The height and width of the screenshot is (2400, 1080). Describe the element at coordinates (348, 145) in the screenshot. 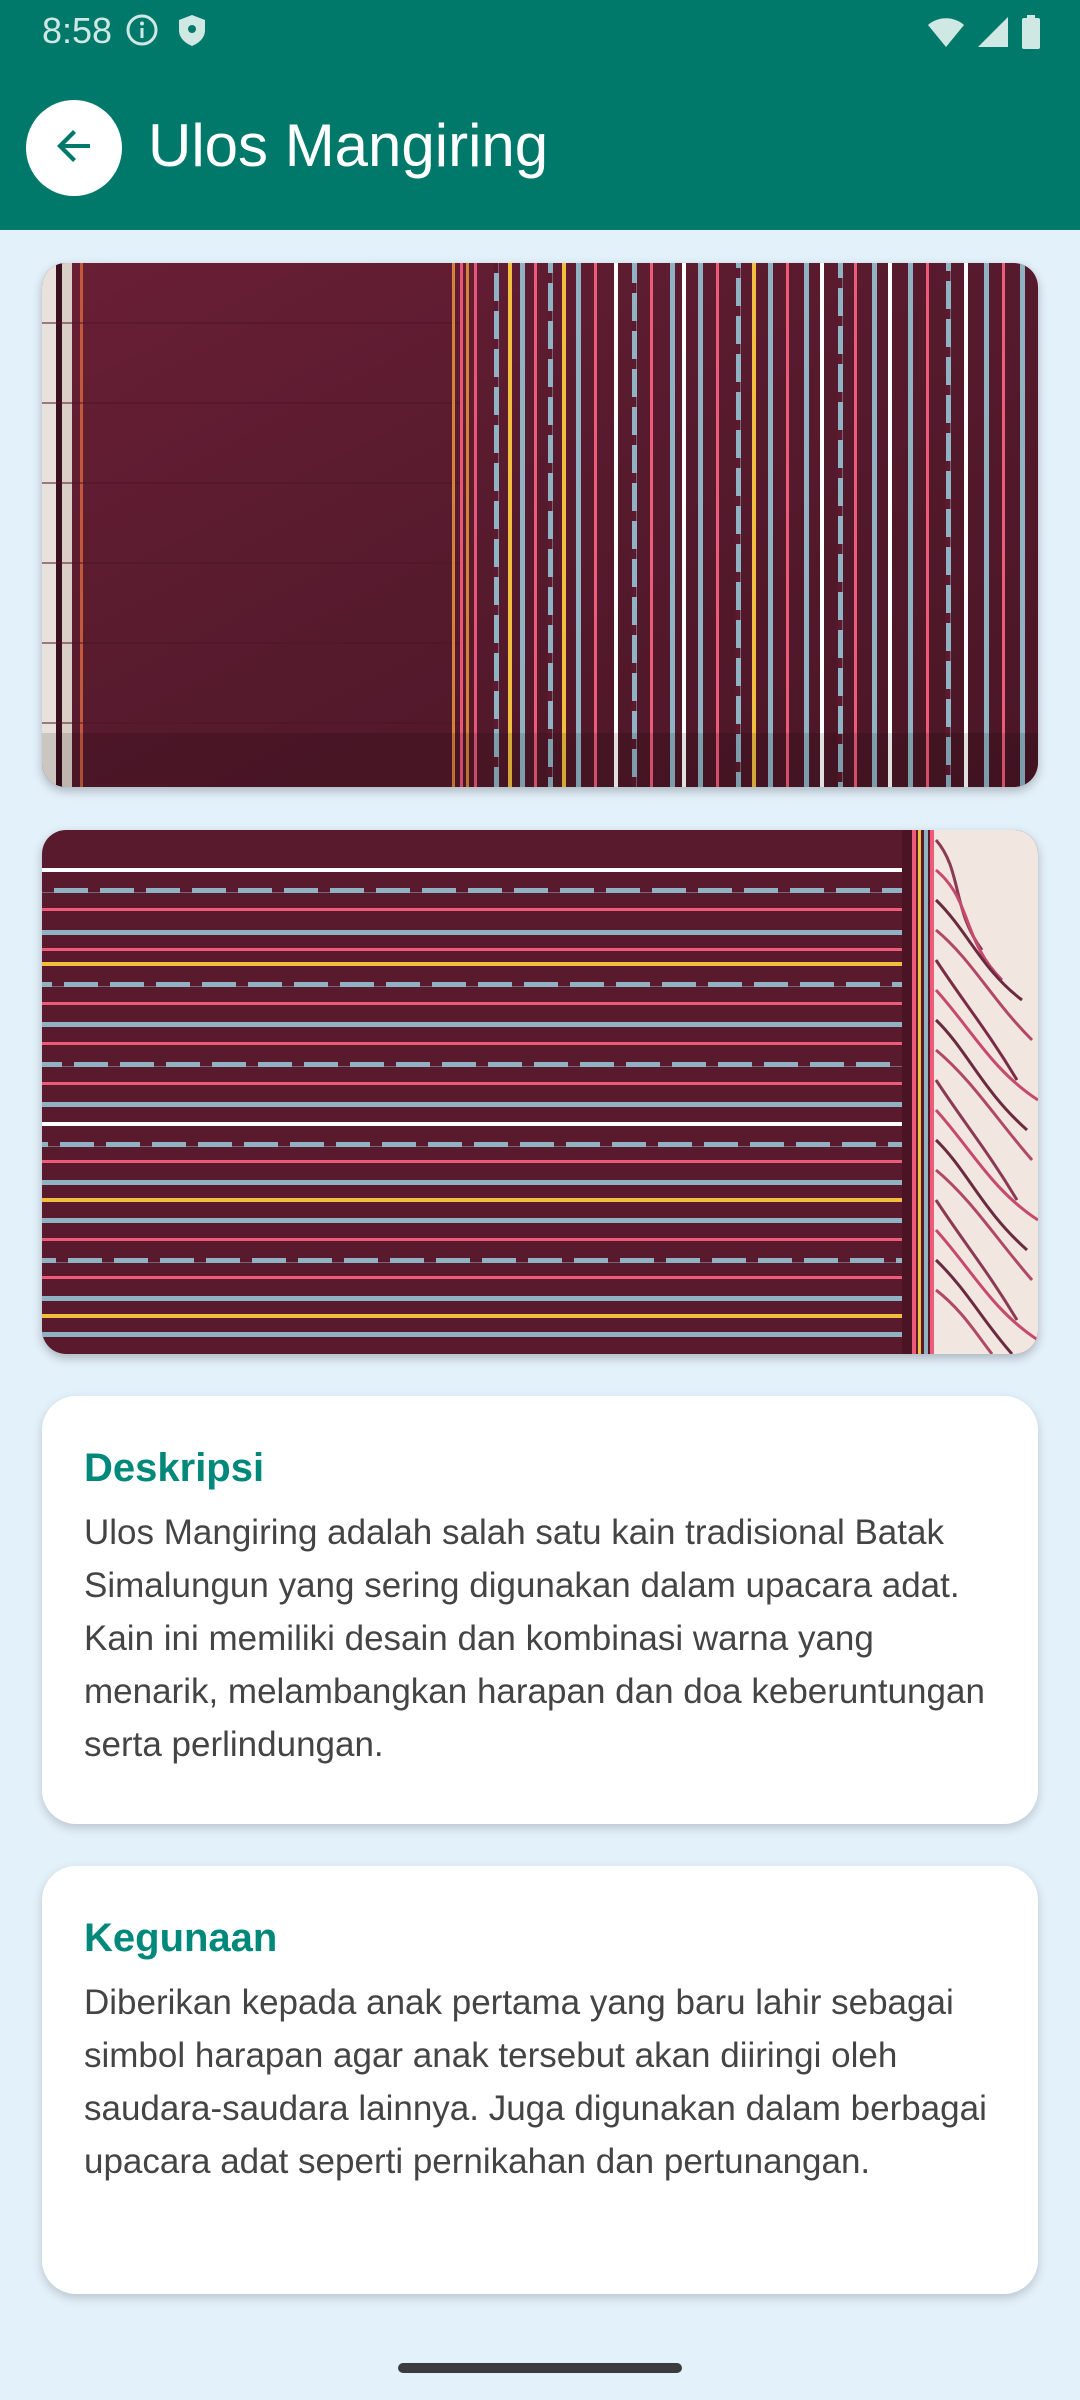

I see `page-title: Ulos Mangiring` at that location.